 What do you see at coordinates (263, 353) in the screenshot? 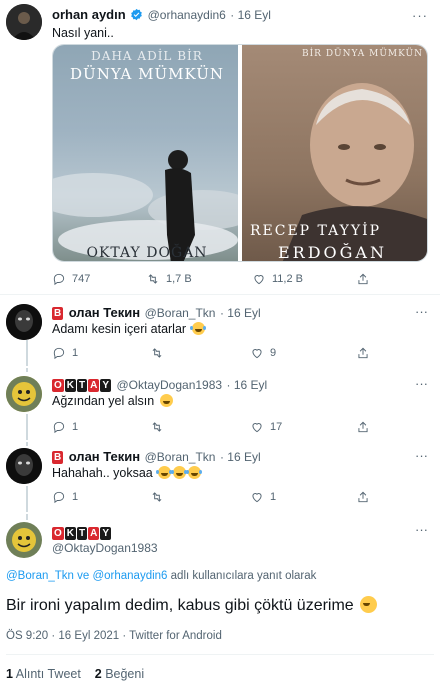
I see `like-button: 9` at bounding box center [263, 353].